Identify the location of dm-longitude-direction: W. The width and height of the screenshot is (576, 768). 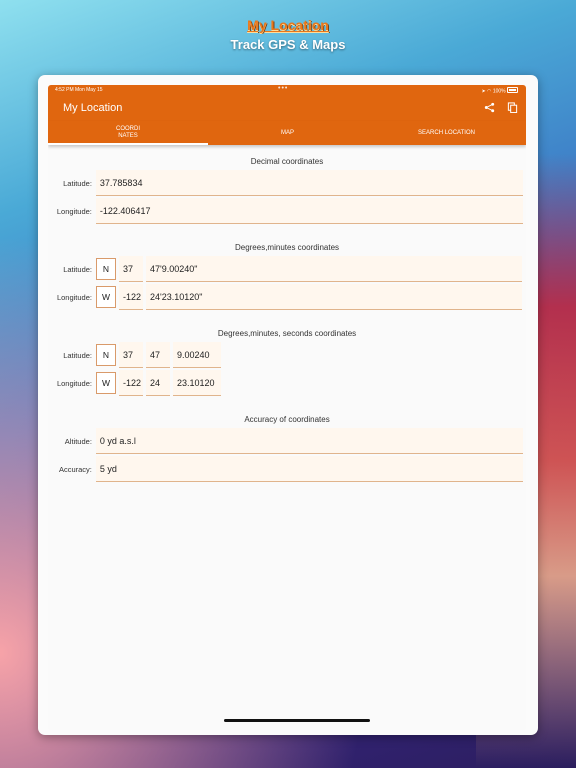
(106, 297).